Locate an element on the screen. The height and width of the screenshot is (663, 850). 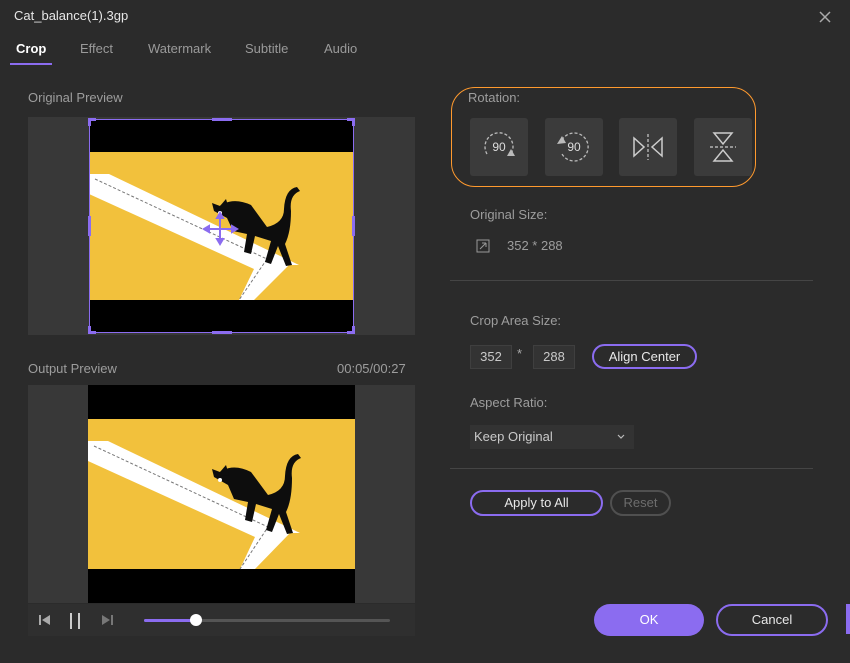
rotation-label: Rotation: is located at coordinates (494, 97).